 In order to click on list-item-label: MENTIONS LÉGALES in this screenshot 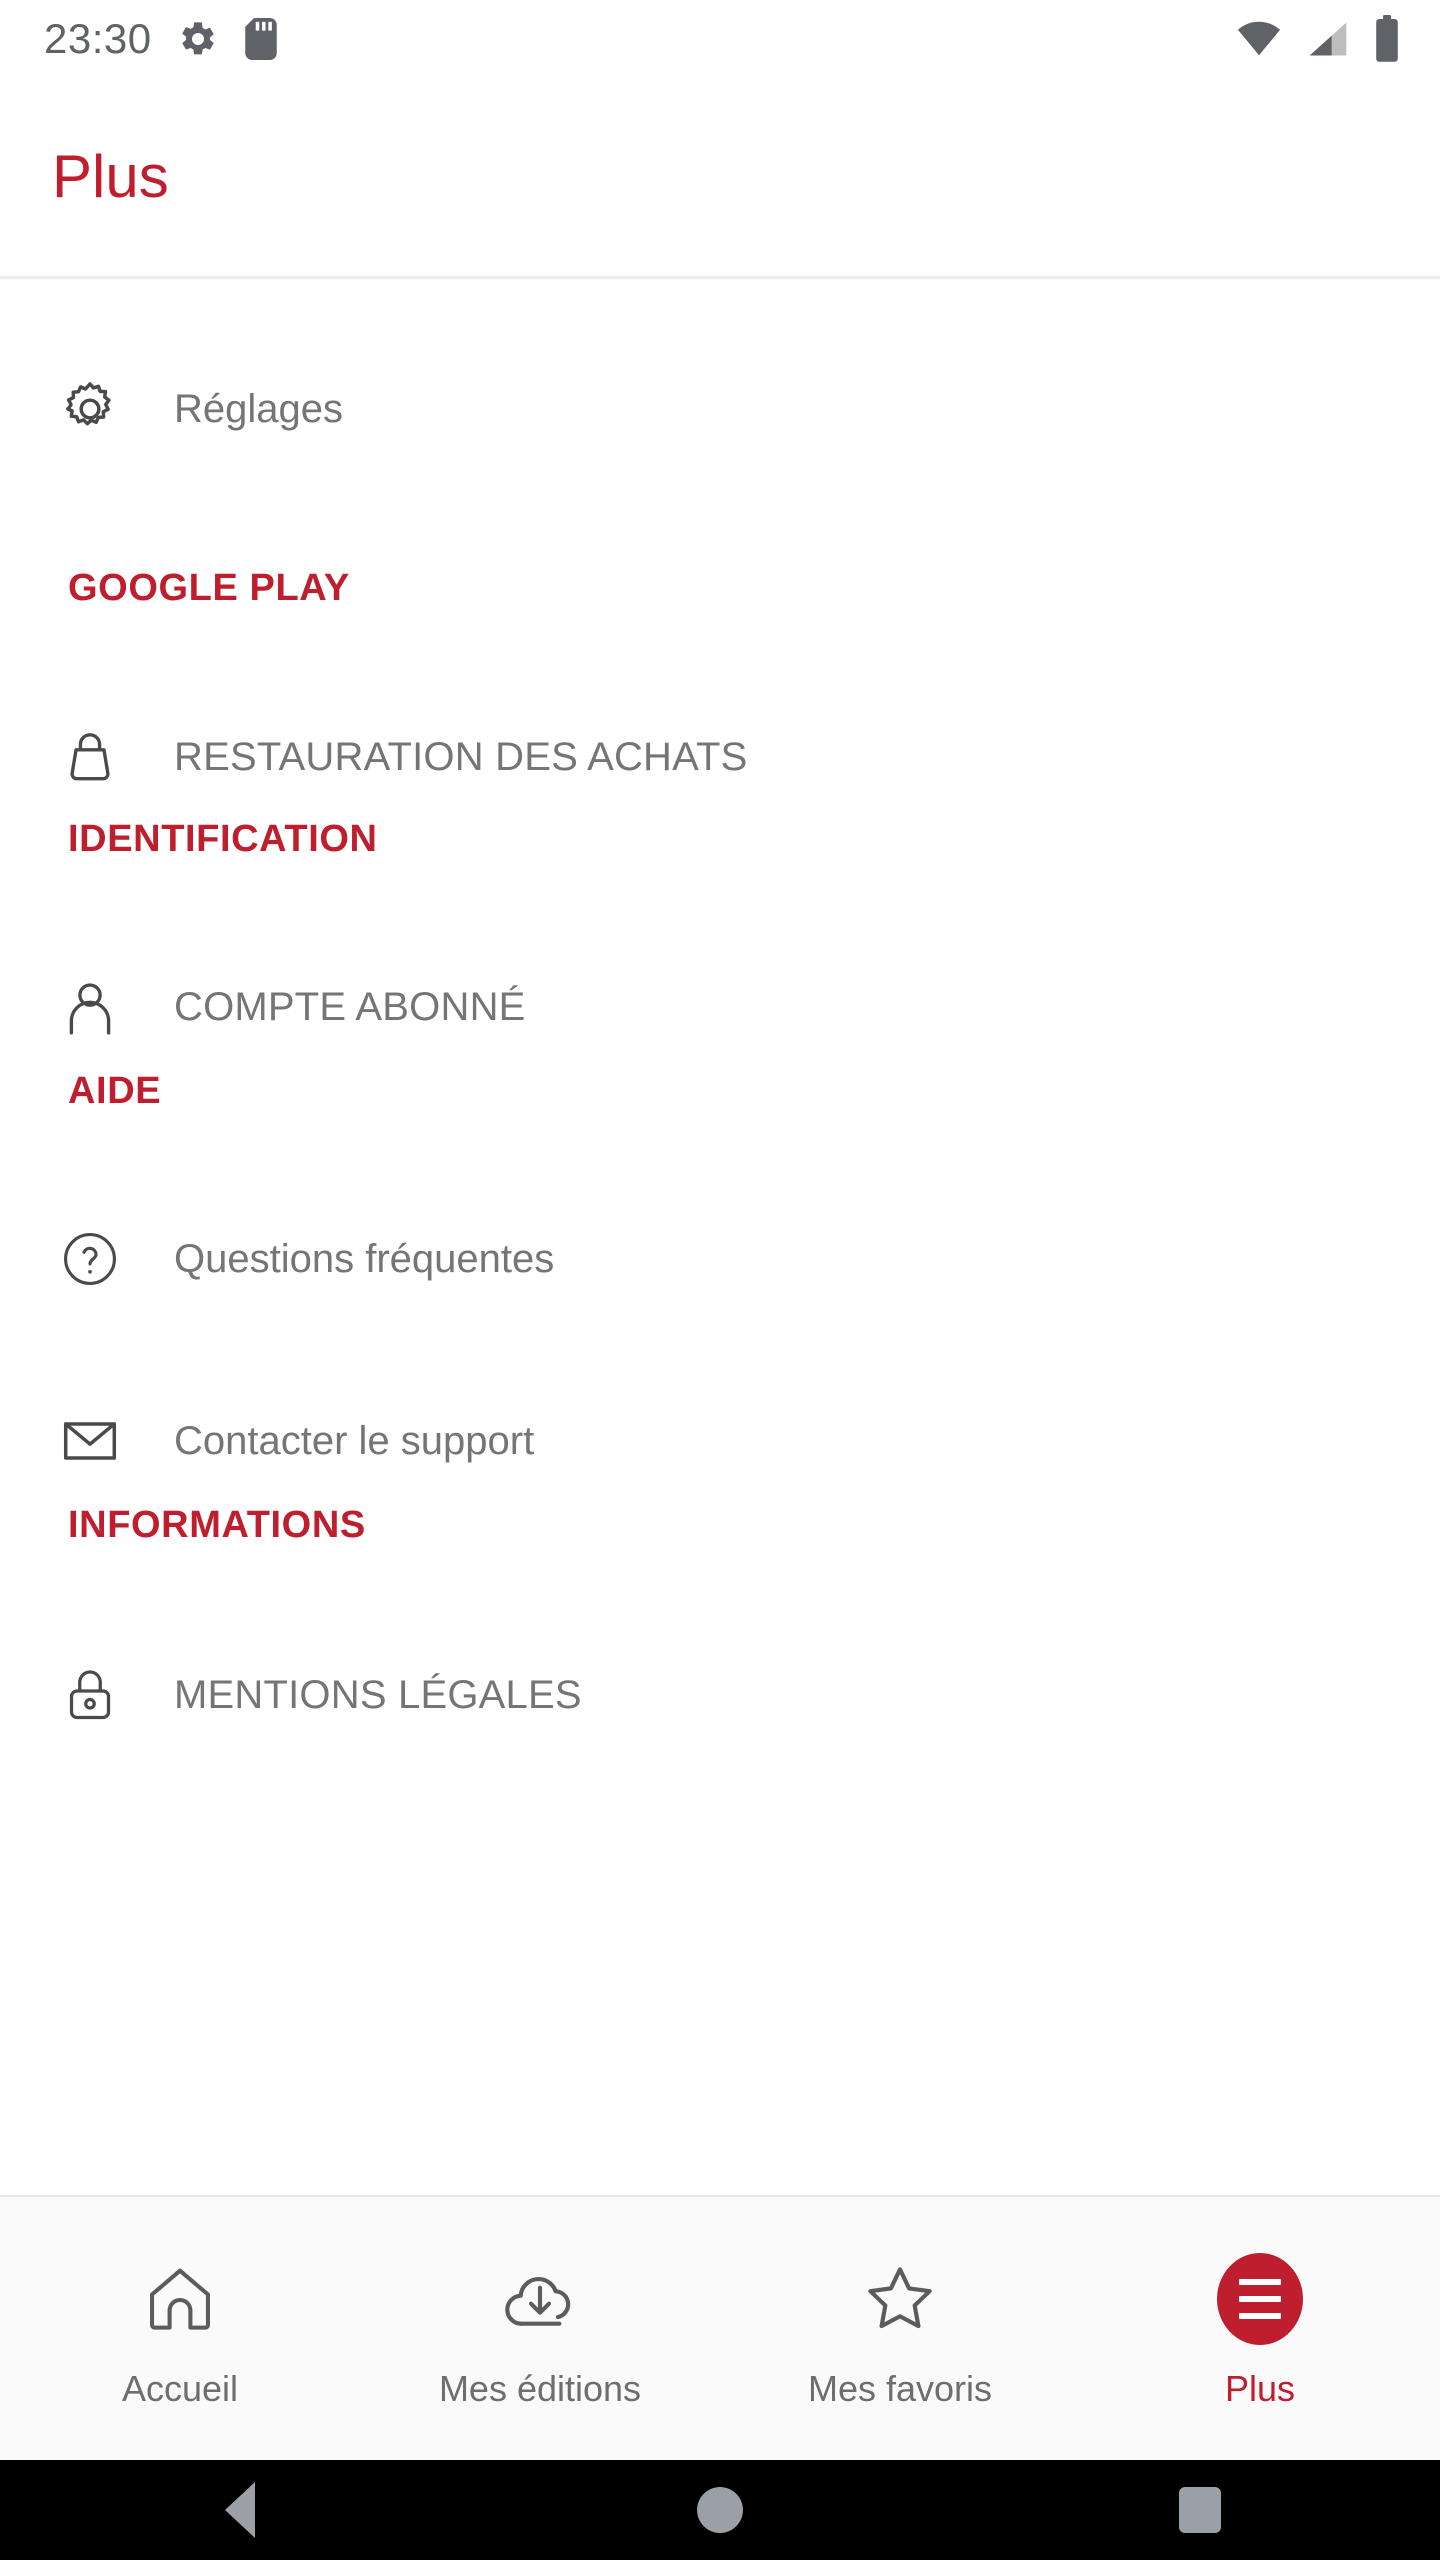, I will do `click(378, 1695)`.